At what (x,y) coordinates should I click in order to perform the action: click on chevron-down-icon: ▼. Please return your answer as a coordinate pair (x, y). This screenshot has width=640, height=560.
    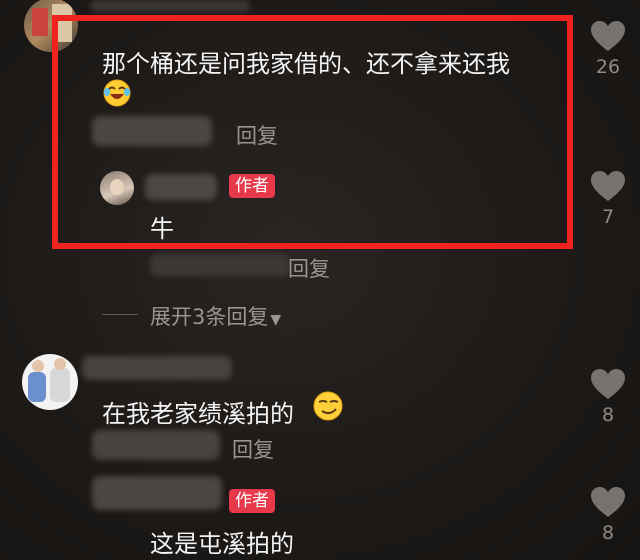
    Looking at the image, I should click on (276, 320).